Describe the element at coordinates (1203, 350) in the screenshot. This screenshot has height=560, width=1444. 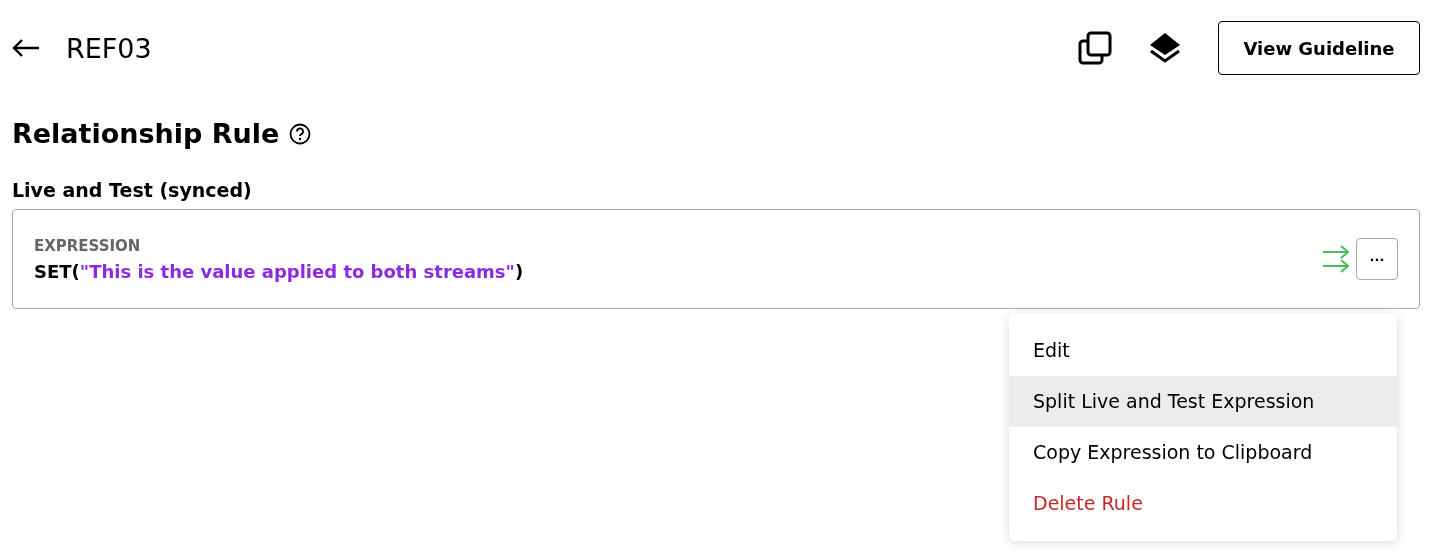
I see `menu-item: Edit` at that location.